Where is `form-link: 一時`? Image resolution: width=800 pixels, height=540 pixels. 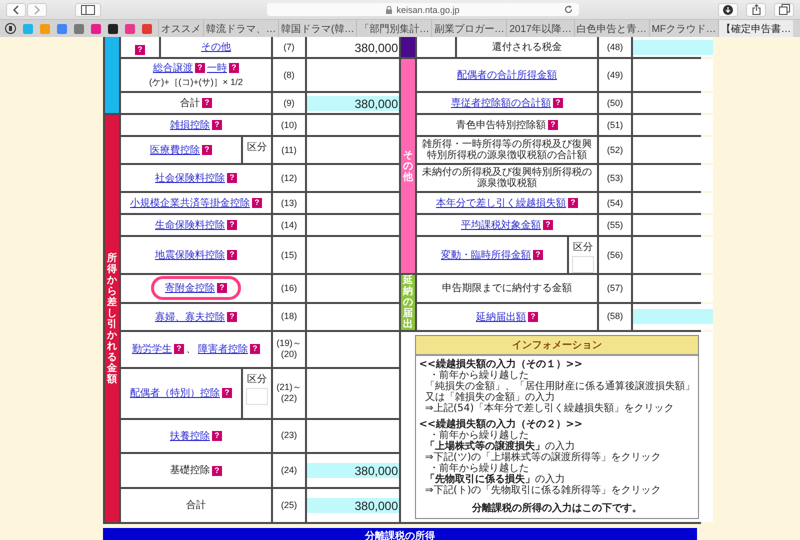
form-link: 一時 is located at coordinates (217, 68).